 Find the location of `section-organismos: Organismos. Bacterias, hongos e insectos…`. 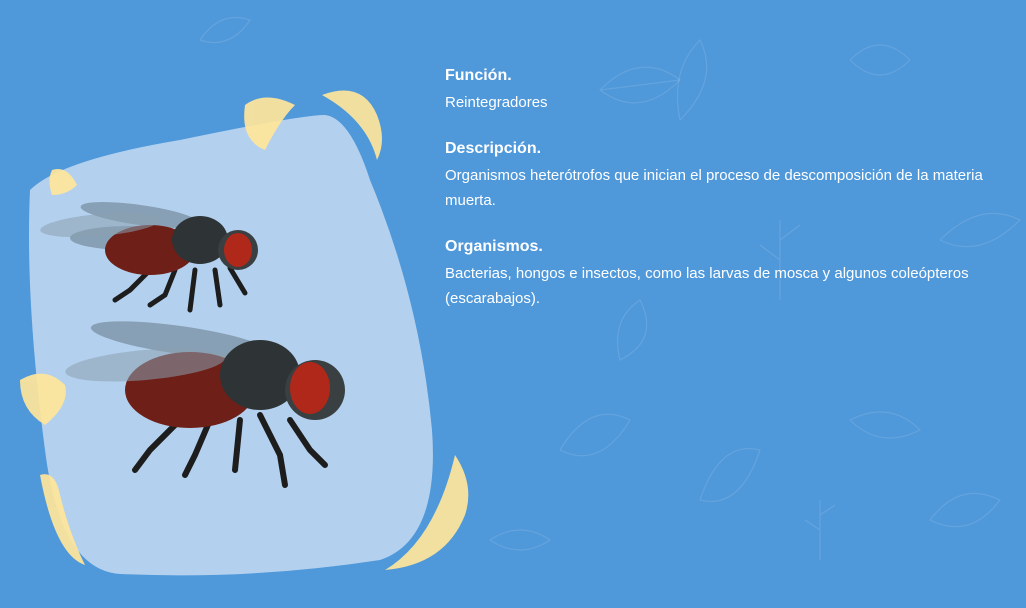

section-organismos: Organismos. Bacterias, hongos e insectos… is located at coordinates (715, 274).